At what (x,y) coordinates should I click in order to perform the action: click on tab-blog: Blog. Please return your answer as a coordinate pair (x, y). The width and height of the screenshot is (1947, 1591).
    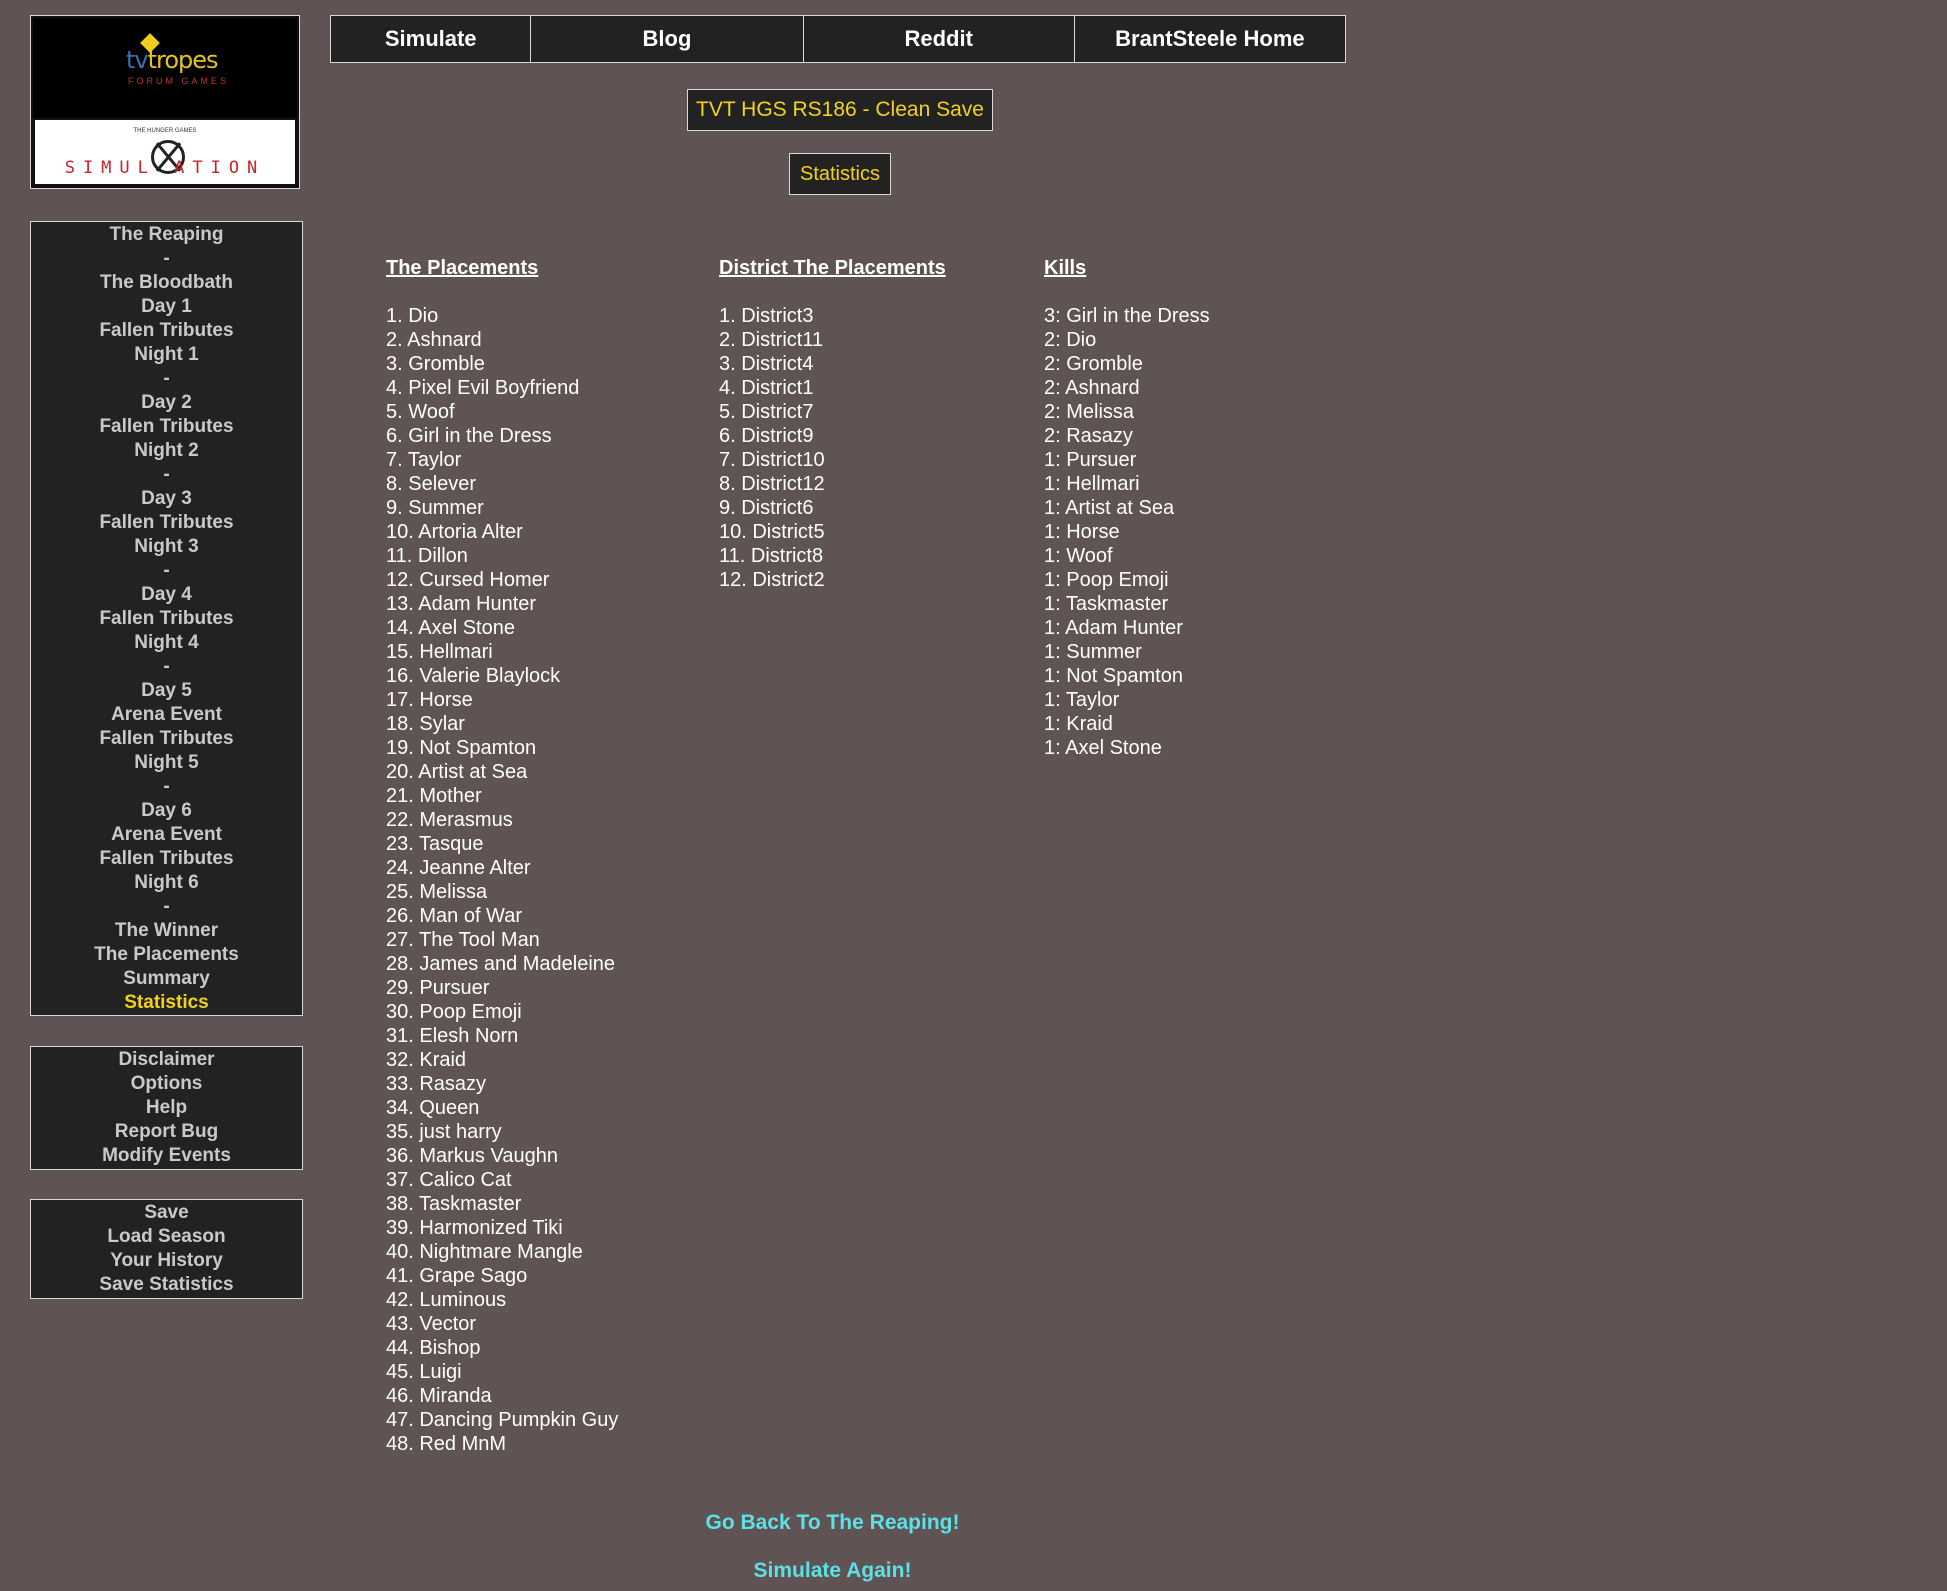
    Looking at the image, I should click on (667, 39).